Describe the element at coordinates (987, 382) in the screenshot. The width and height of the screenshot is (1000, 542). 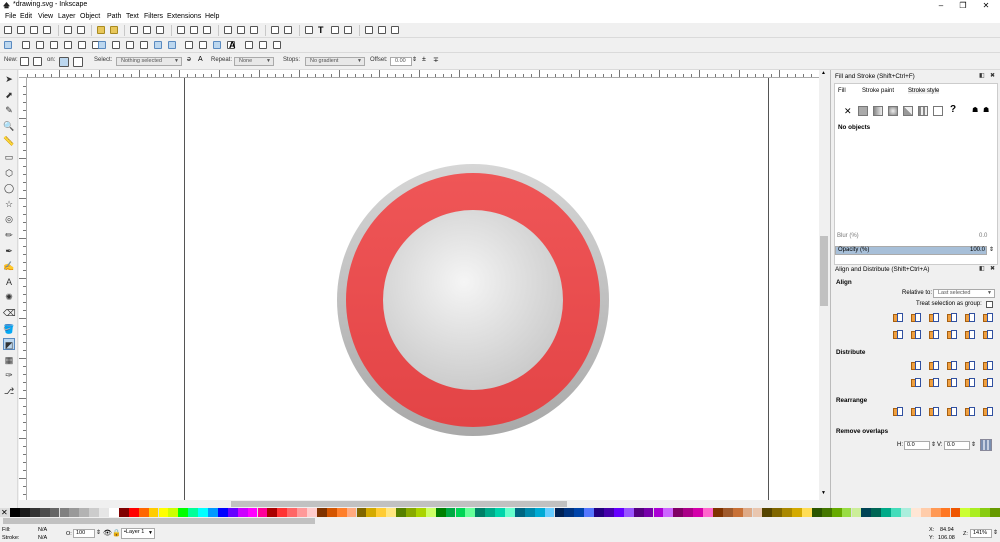
I see `distribute-10-icon` at that location.